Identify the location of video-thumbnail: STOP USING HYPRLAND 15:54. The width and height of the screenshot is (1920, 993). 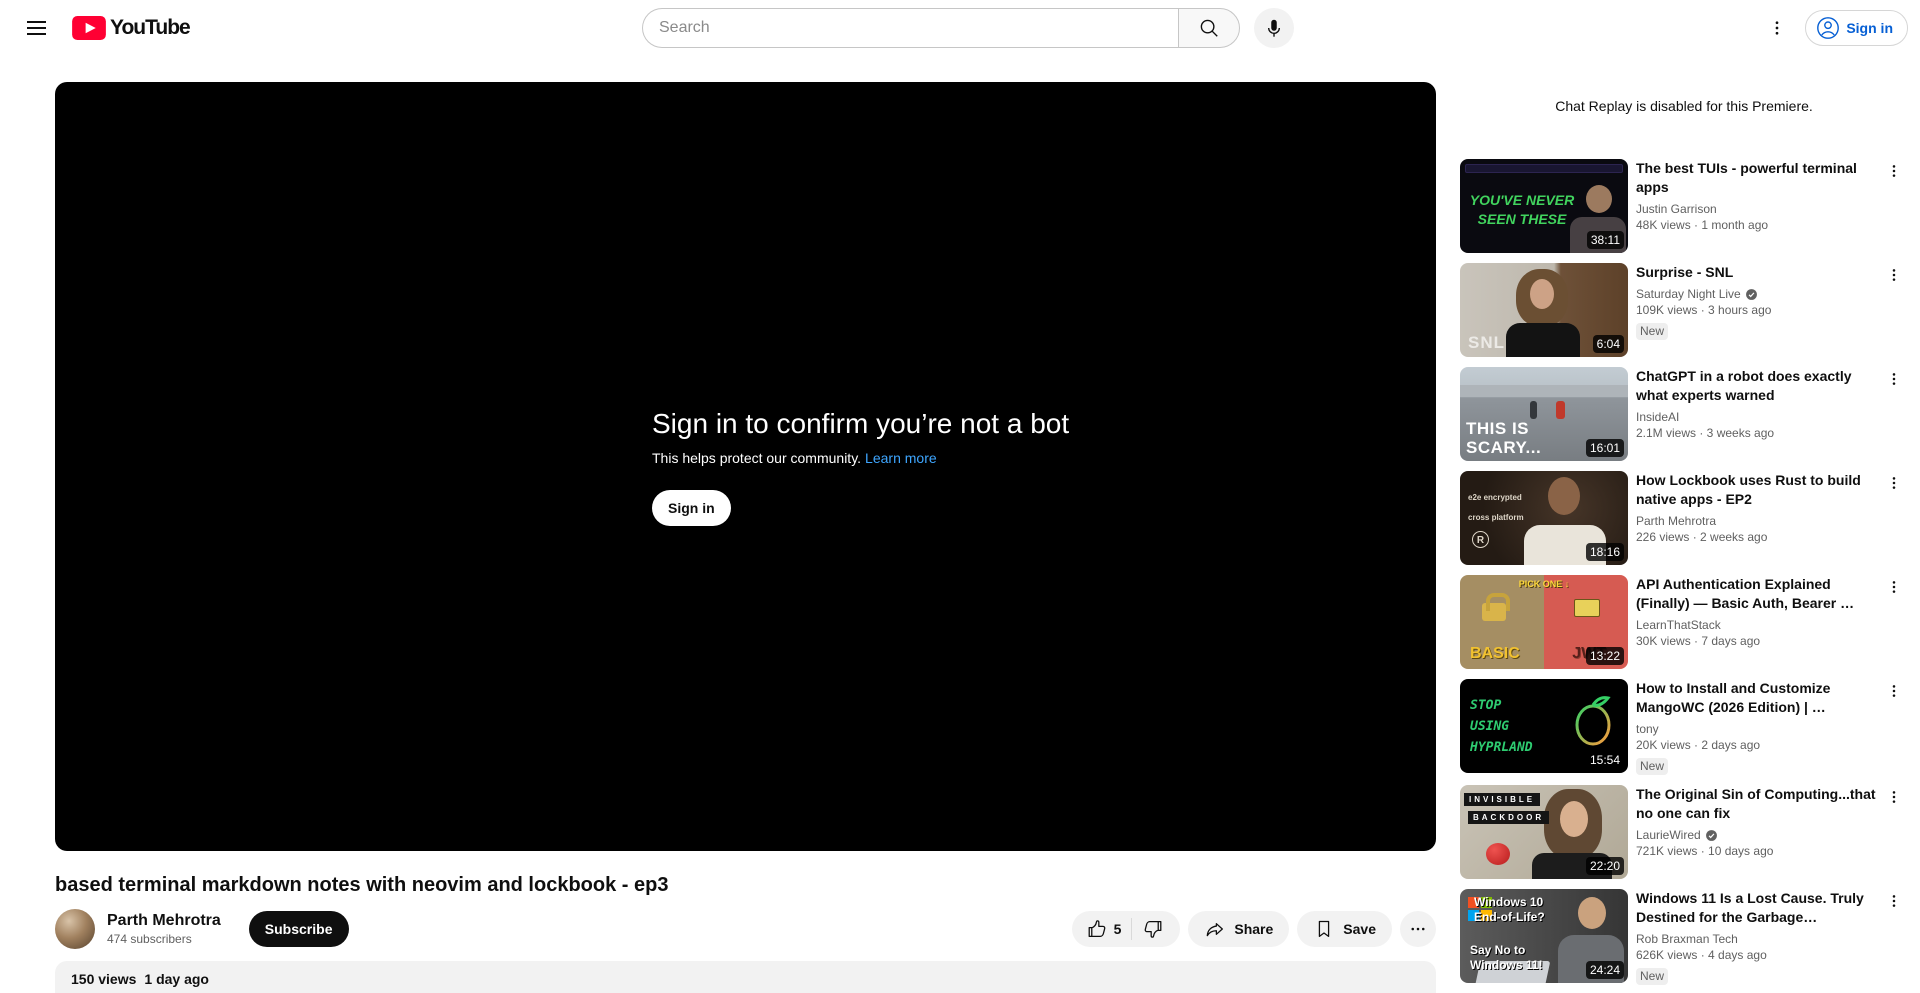
(1544, 726).